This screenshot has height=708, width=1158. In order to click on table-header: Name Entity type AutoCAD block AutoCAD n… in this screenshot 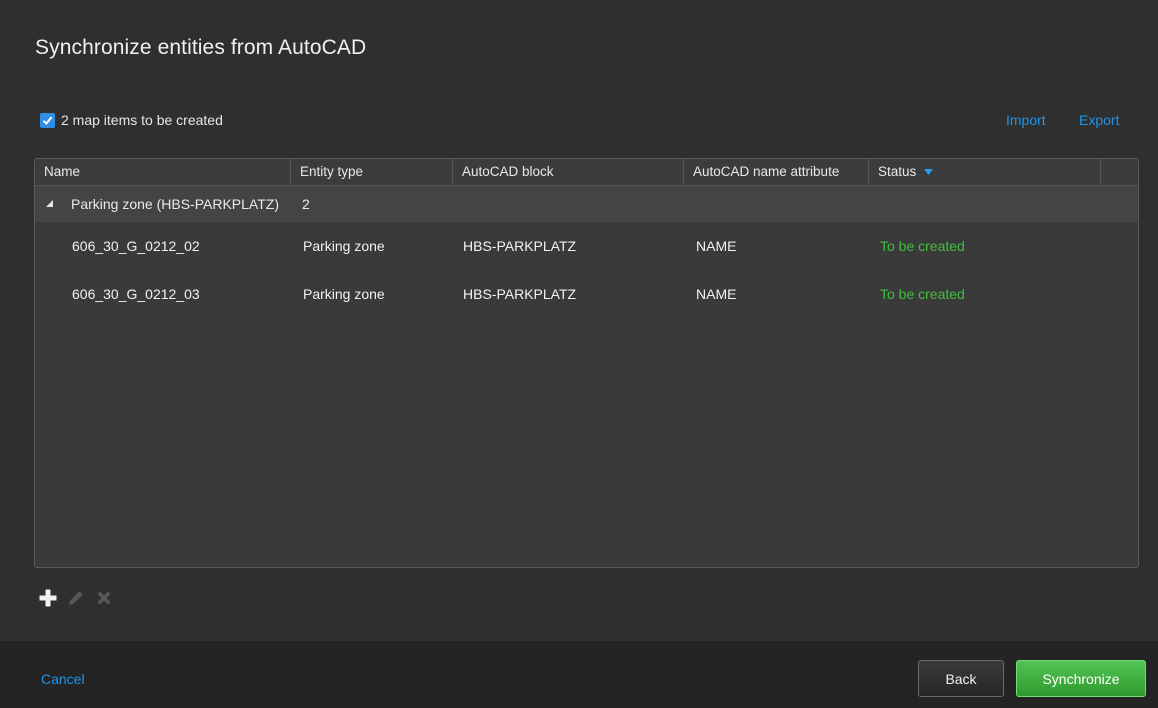, I will do `click(586, 172)`.